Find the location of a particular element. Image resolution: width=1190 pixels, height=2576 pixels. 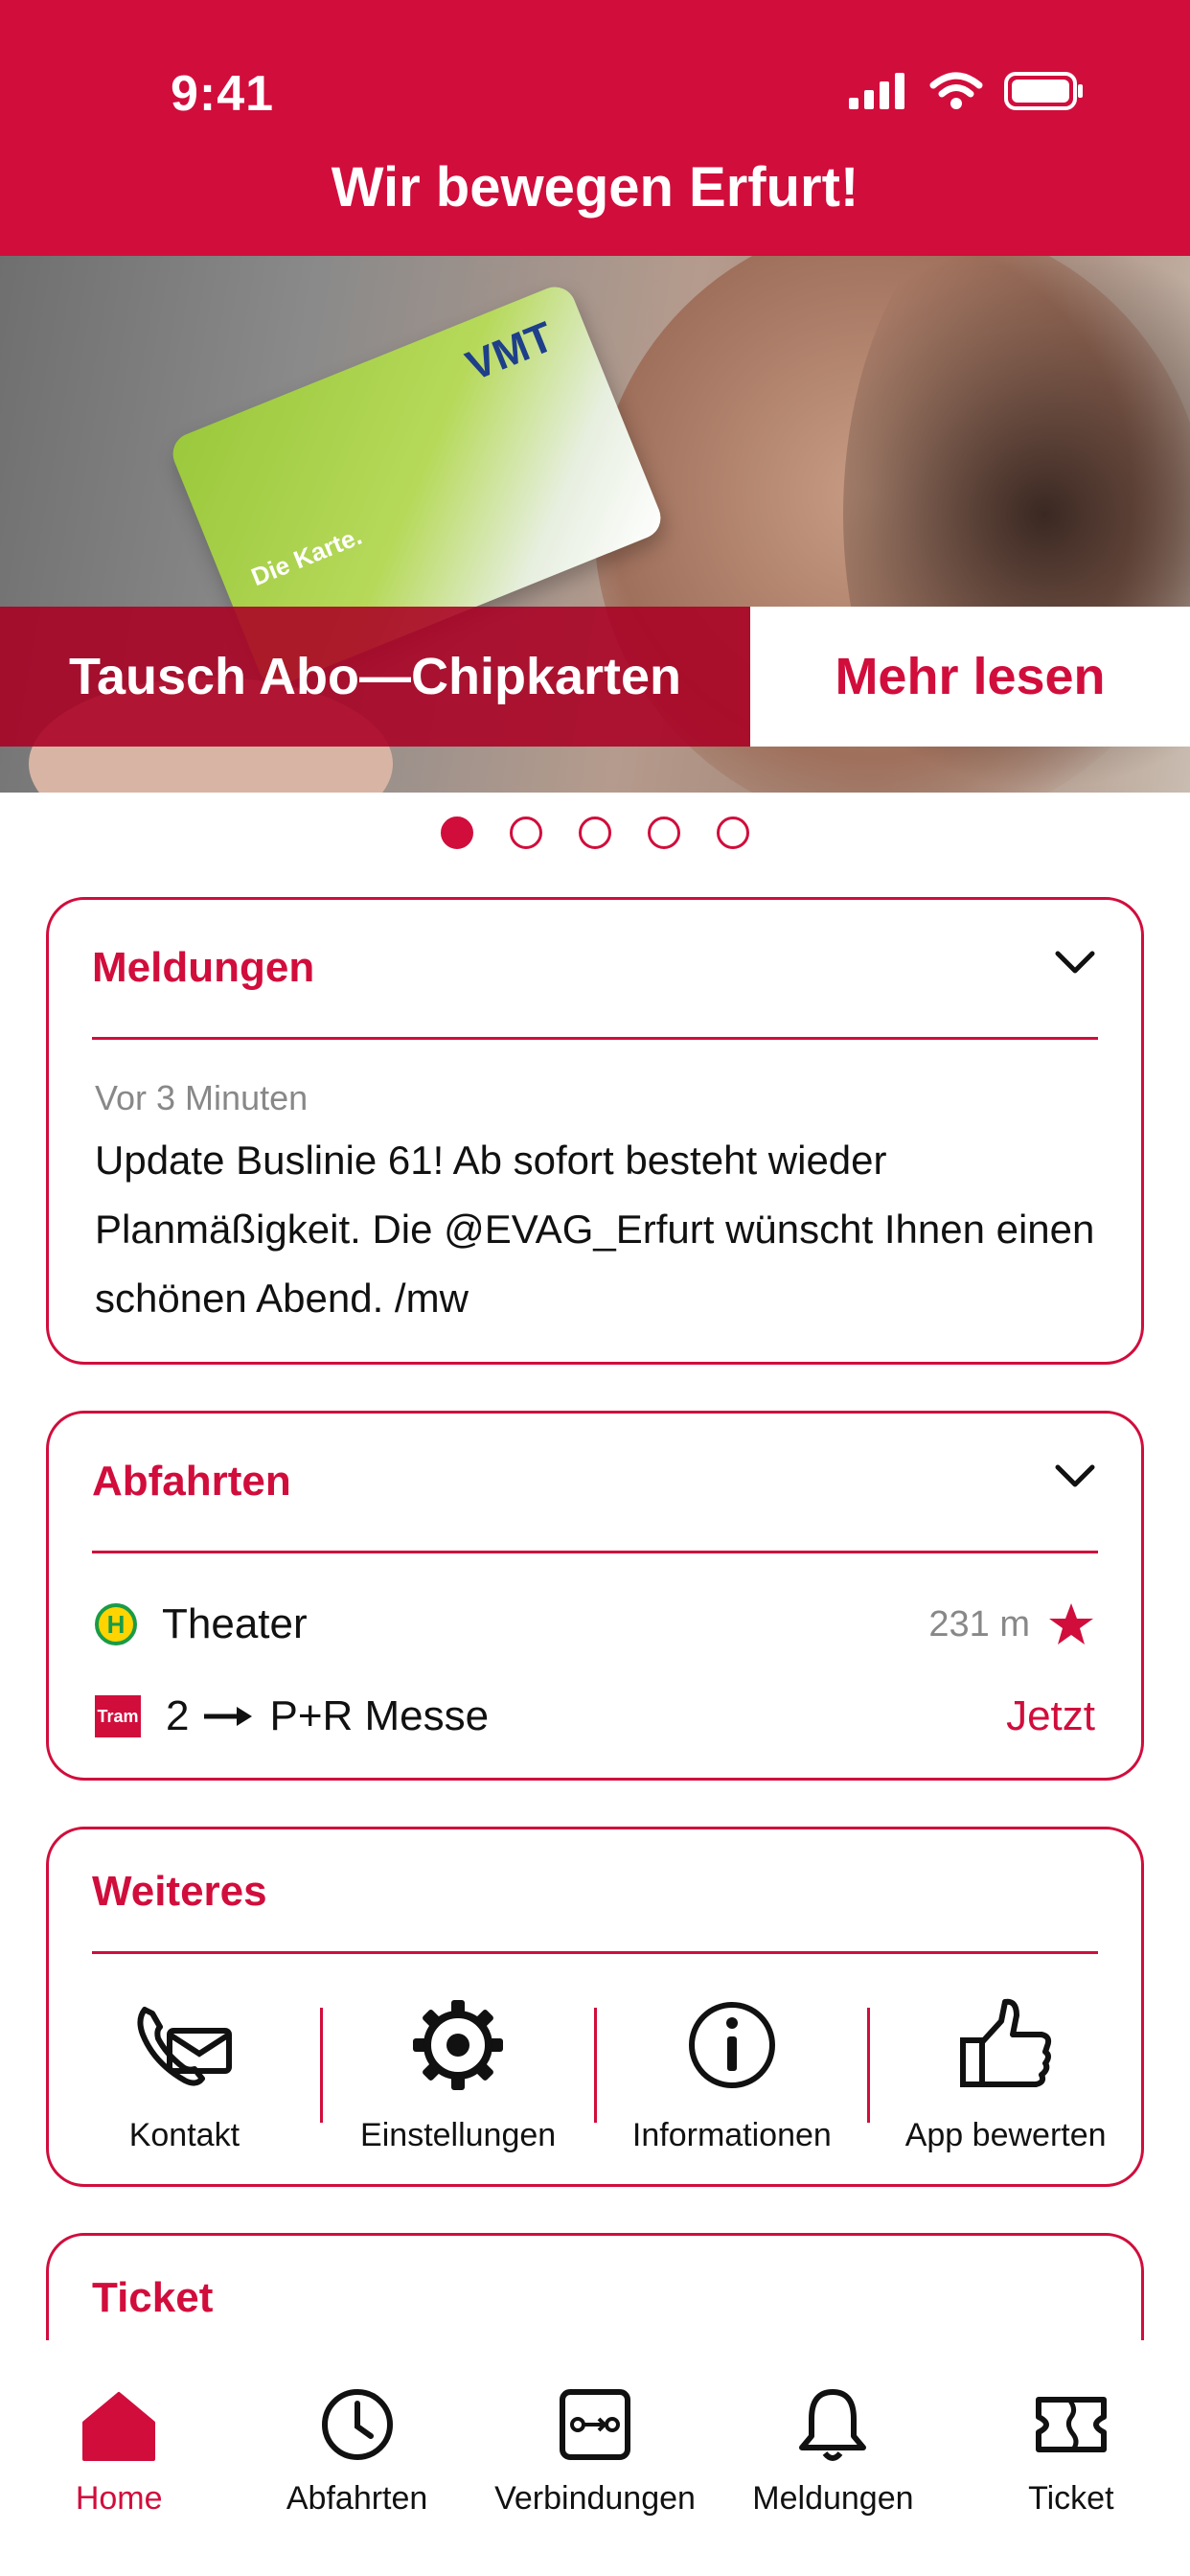

bus-stop-icon: H is located at coordinates (116, 1624).